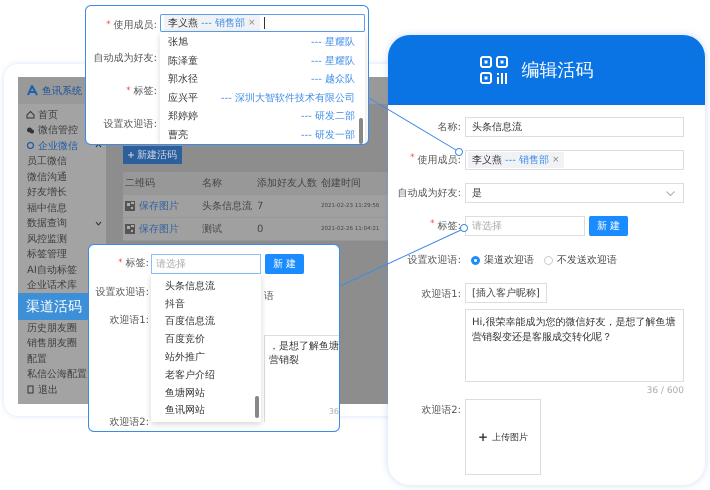  What do you see at coordinates (62, 161) in the screenshot?
I see `sidebar-item: 员工微信` at bounding box center [62, 161].